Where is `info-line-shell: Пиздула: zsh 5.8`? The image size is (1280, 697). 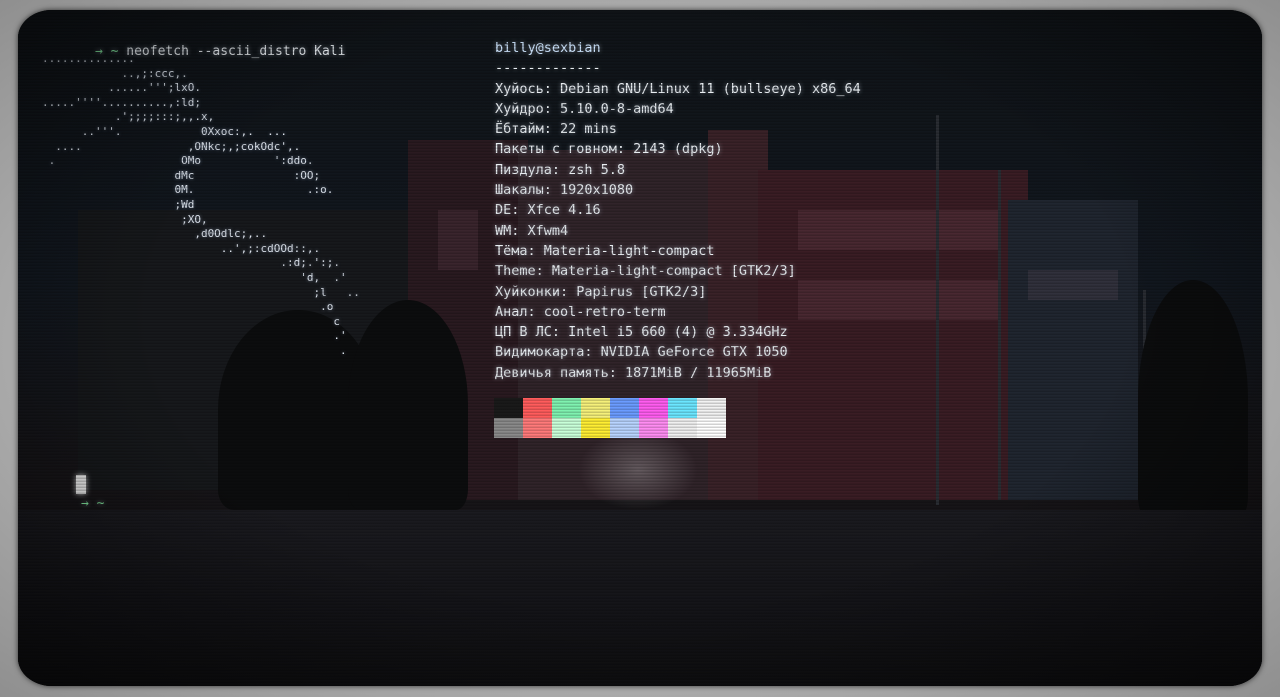
info-line-shell: Пиздула: zsh 5.8 is located at coordinates (560, 169).